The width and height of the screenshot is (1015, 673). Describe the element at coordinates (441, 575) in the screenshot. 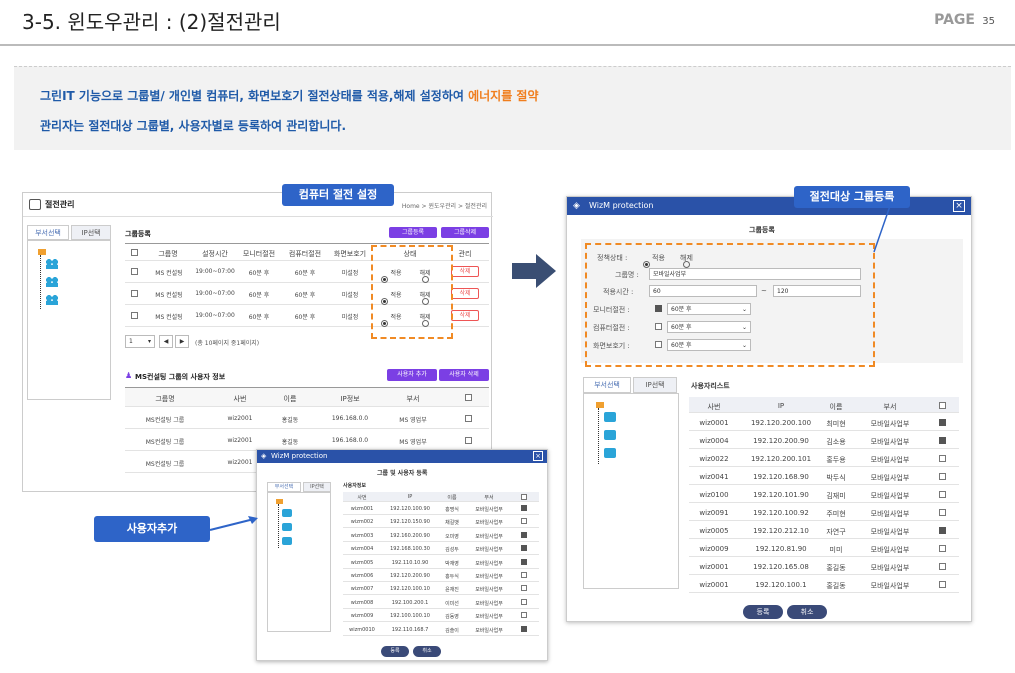

I see `table-row: wizm006 192.120.200.90 홍두식 모바일사업부` at that location.